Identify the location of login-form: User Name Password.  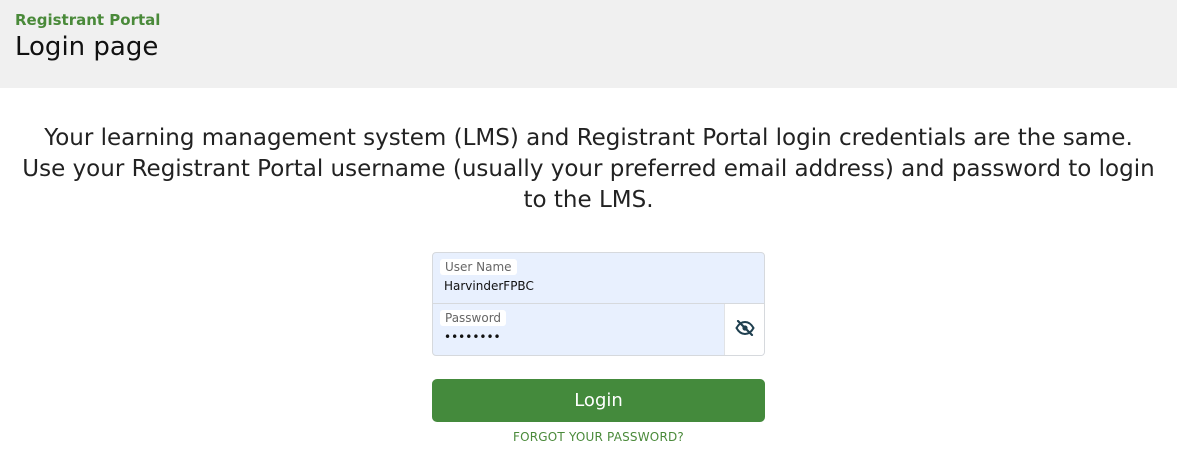
(598, 304).